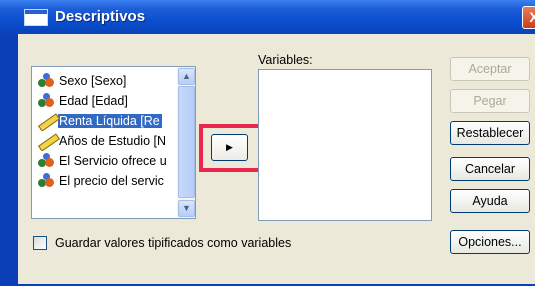  Describe the element at coordinates (36, 17) in the screenshot. I see `window-icon` at that location.